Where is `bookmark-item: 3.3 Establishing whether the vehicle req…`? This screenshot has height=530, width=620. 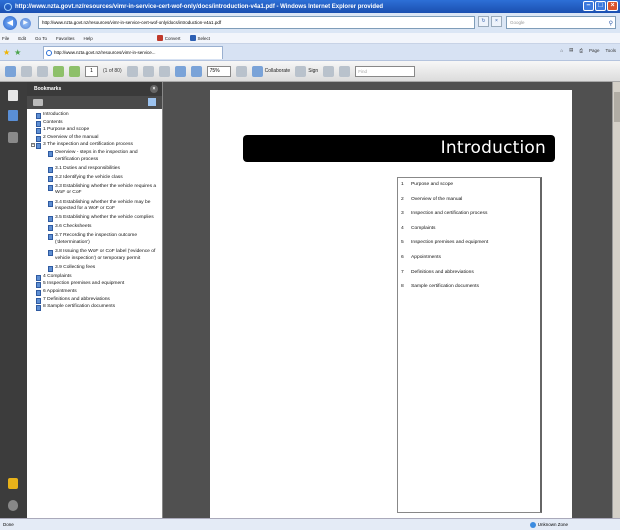 bookmark-item: 3.3 Establishing whether the vehicle req… is located at coordinates (95, 190).